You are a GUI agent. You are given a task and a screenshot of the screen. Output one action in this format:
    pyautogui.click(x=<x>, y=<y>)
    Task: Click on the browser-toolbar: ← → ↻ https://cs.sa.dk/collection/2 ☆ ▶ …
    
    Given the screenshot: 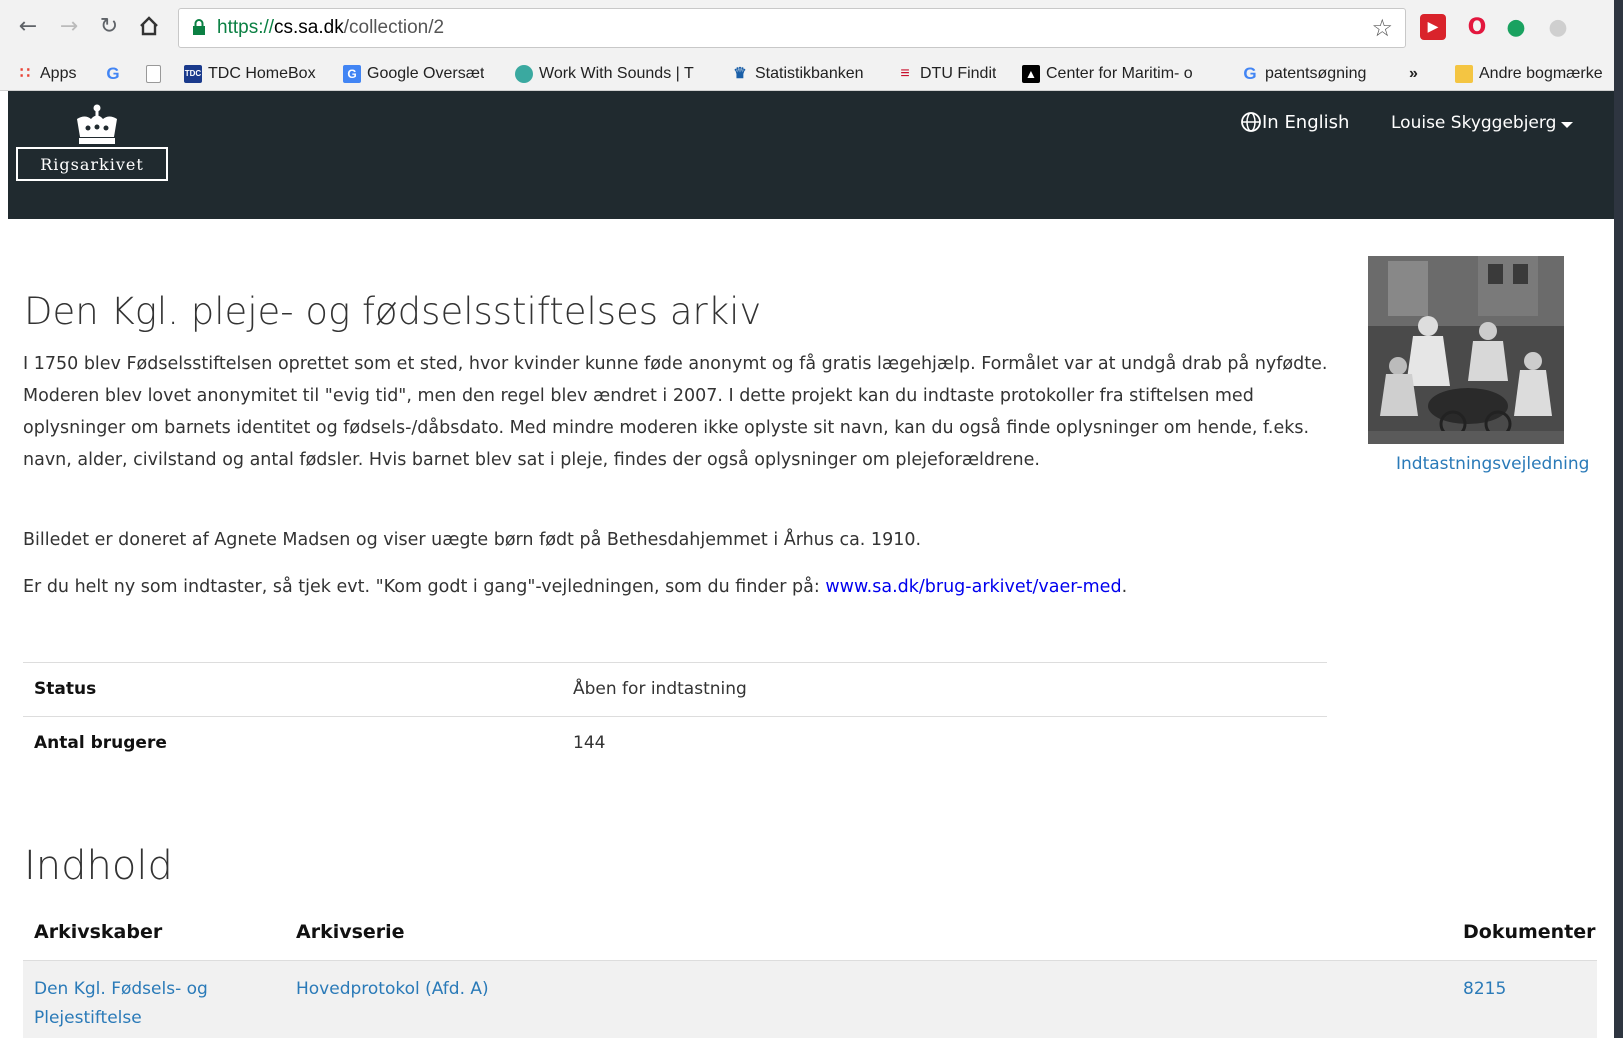 What is the action you would take?
    pyautogui.click(x=807, y=28)
    